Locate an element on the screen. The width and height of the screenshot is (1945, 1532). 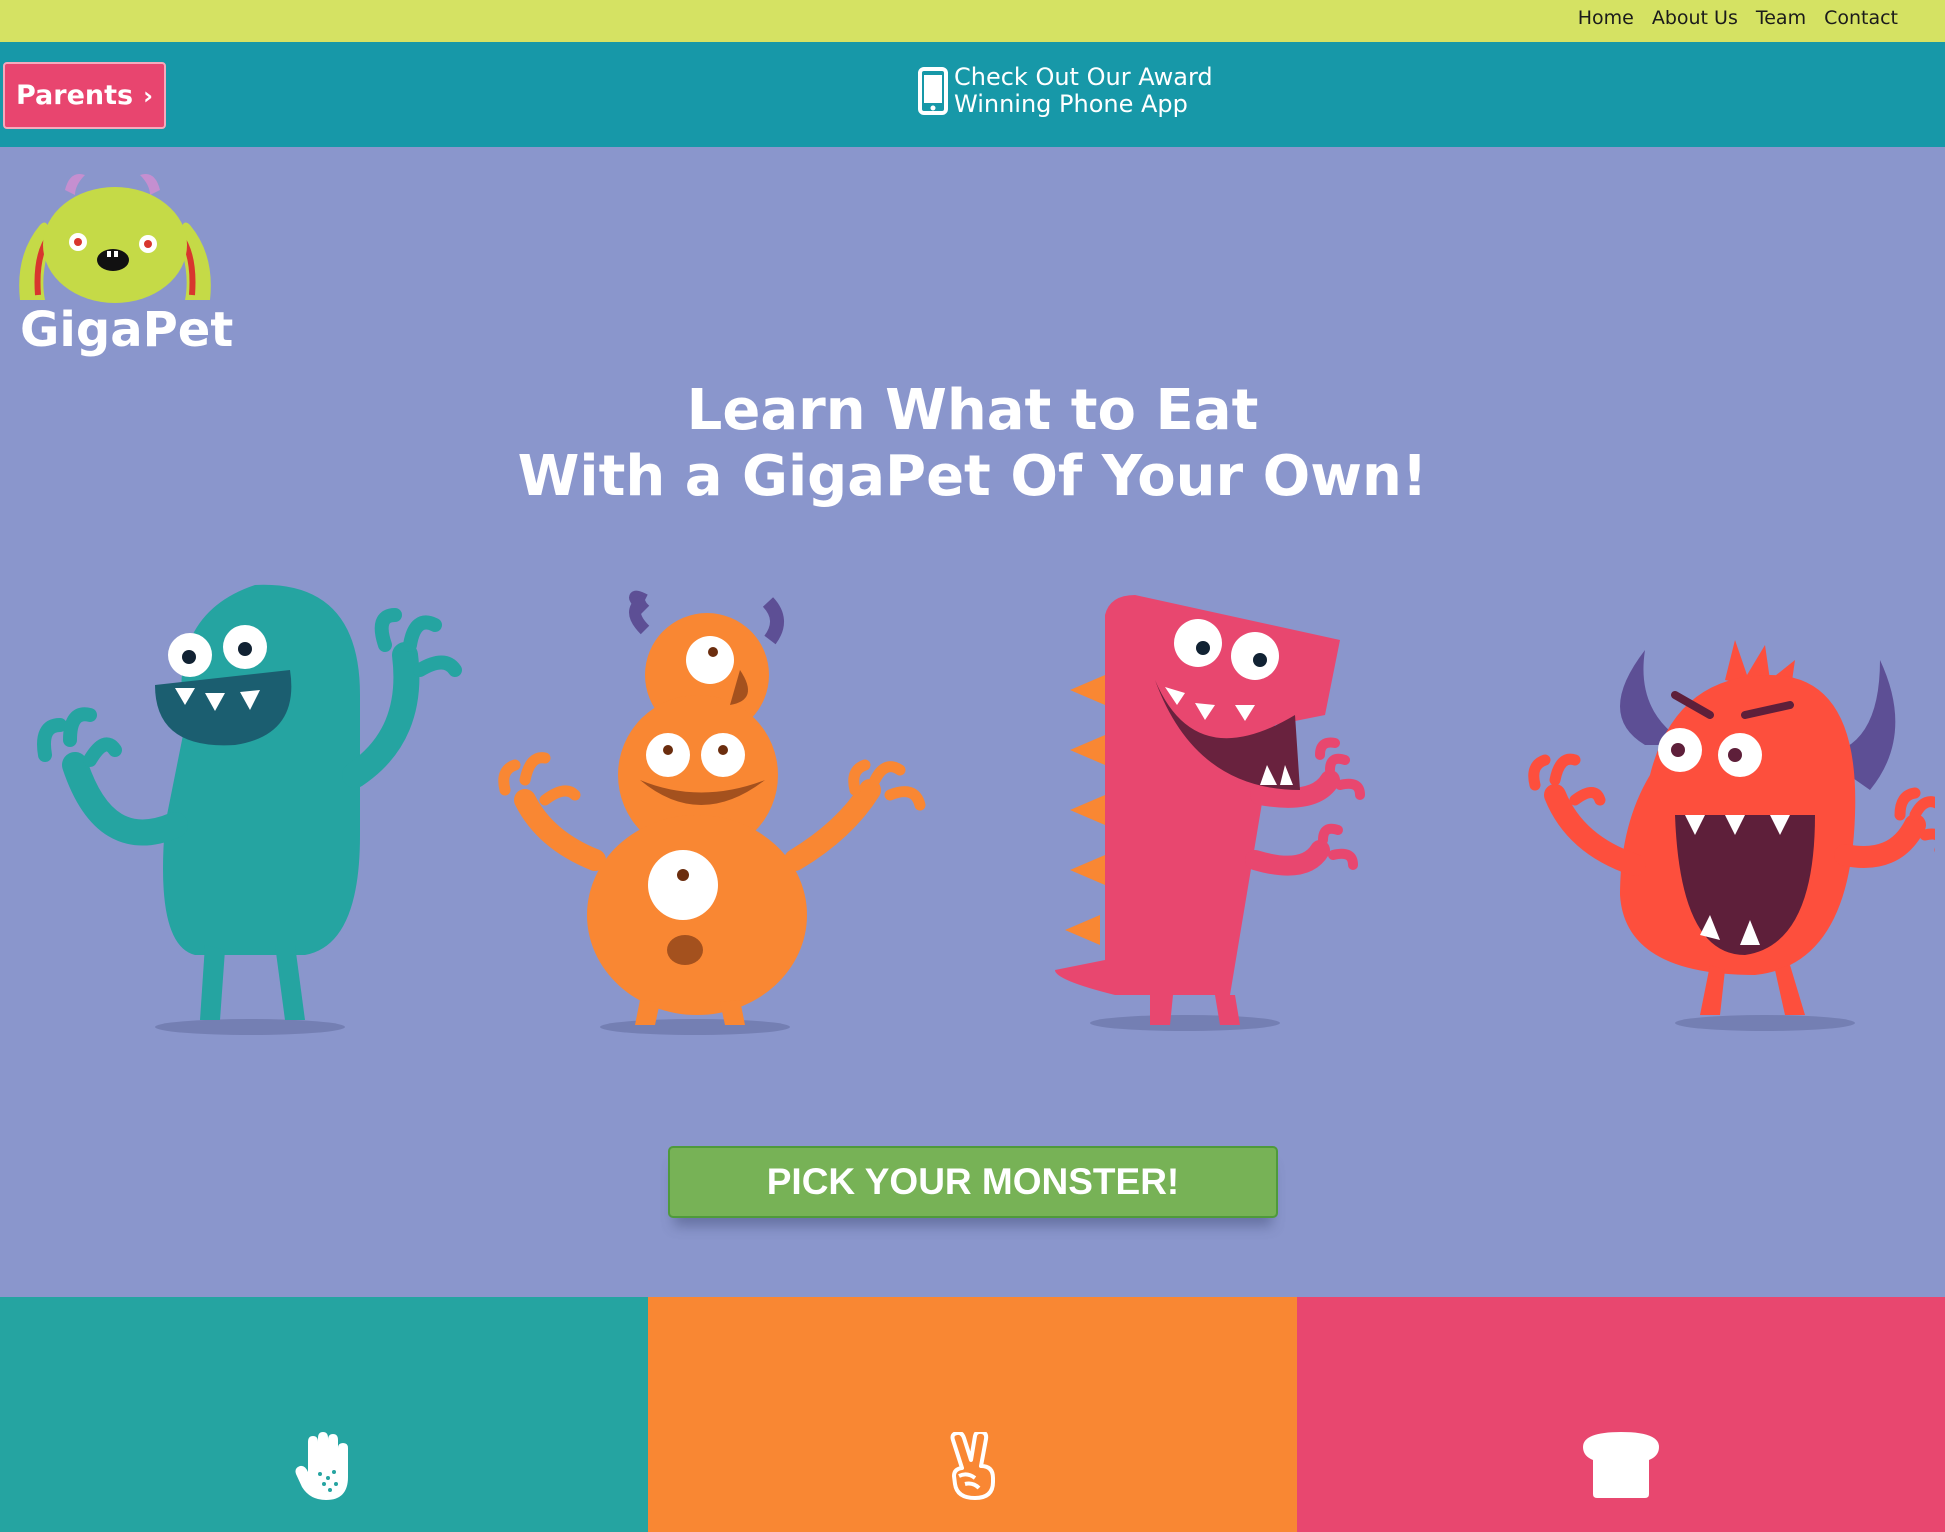
peace-hand-icon is located at coordinates (972, 1466).